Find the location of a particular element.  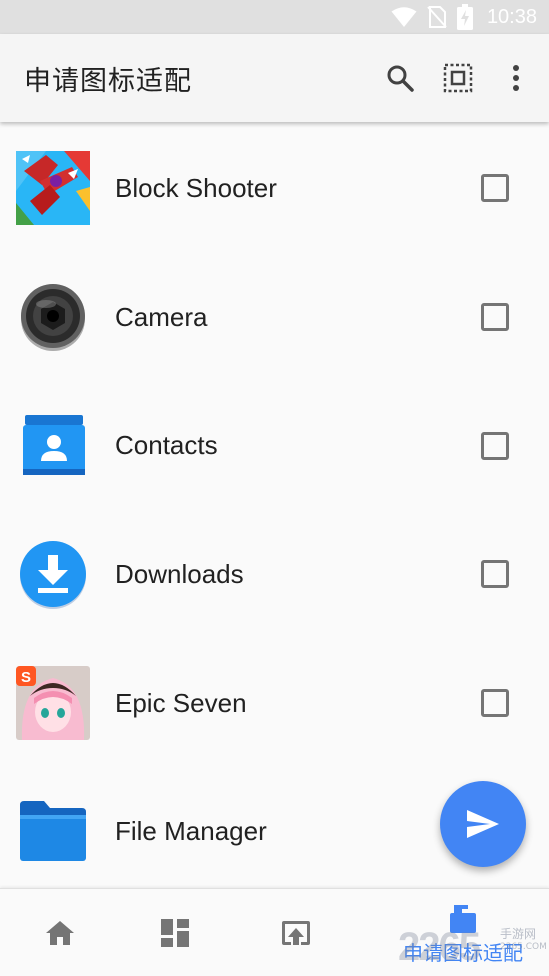

more-options-button is located at coordinates (516, 78).